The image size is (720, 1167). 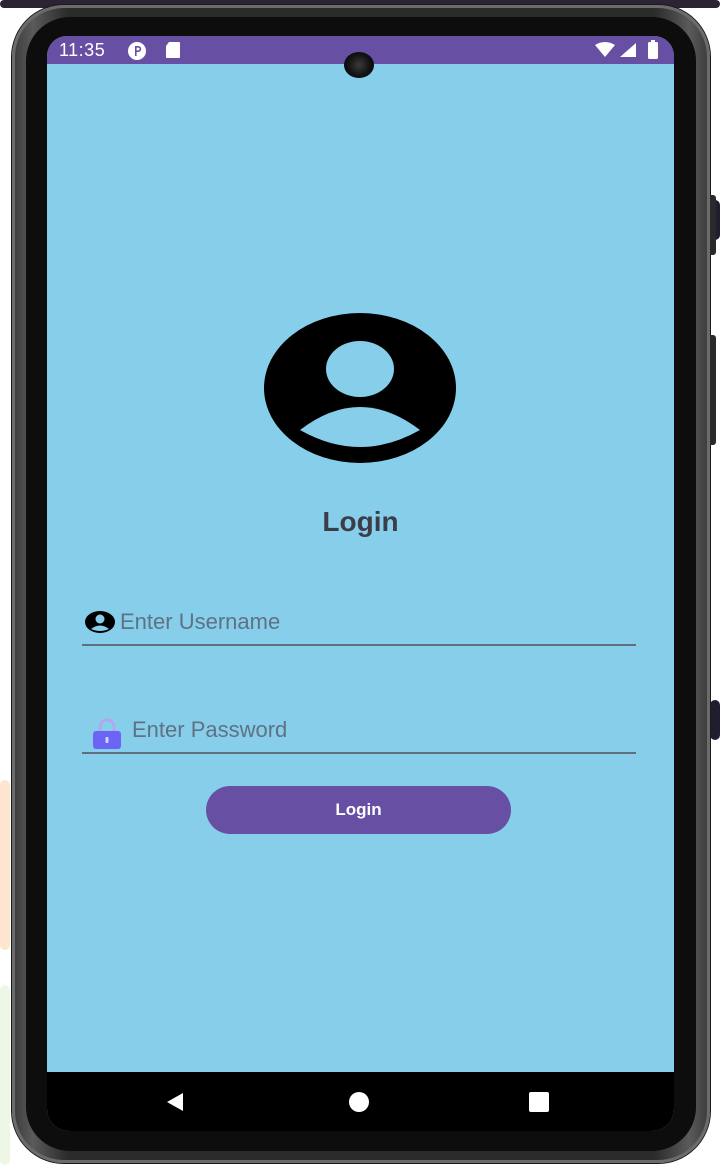 What do you see at coordinates (350, 622) in the screenshot?
I see `username-input` at bounding box center [350, 622].